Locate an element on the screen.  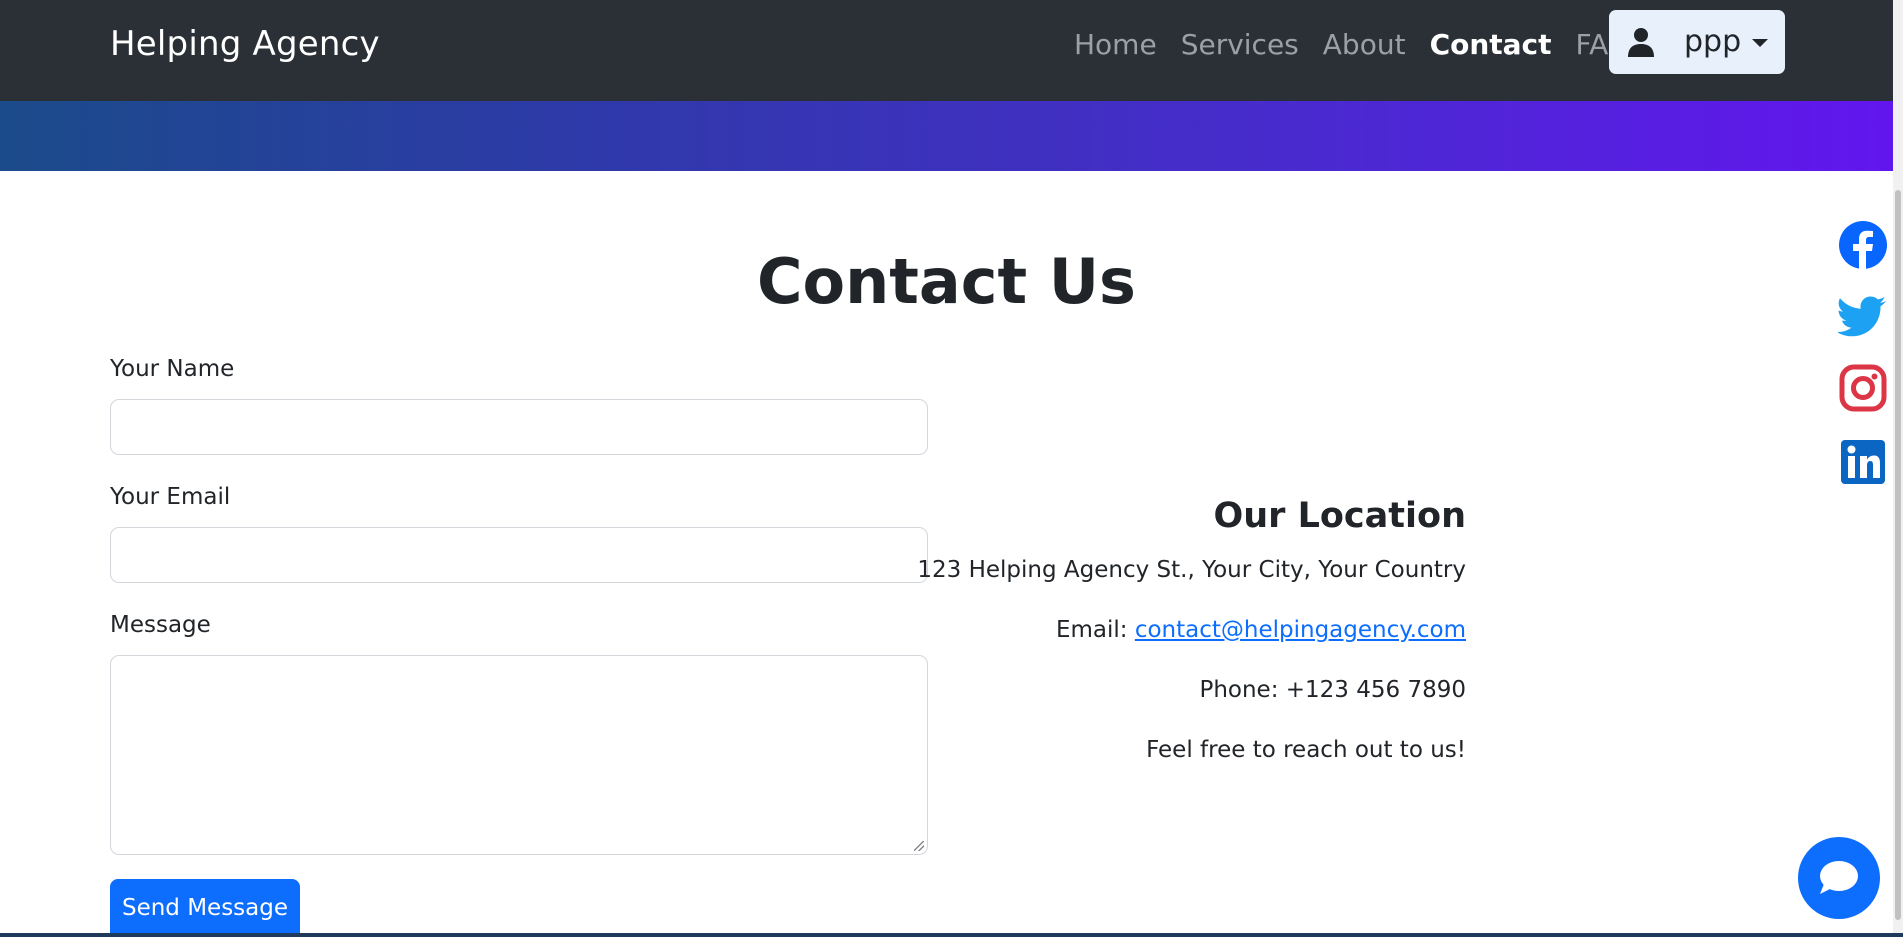
location-email: Email: contact@helpingagency.com is located at coordinates (1261, 630).